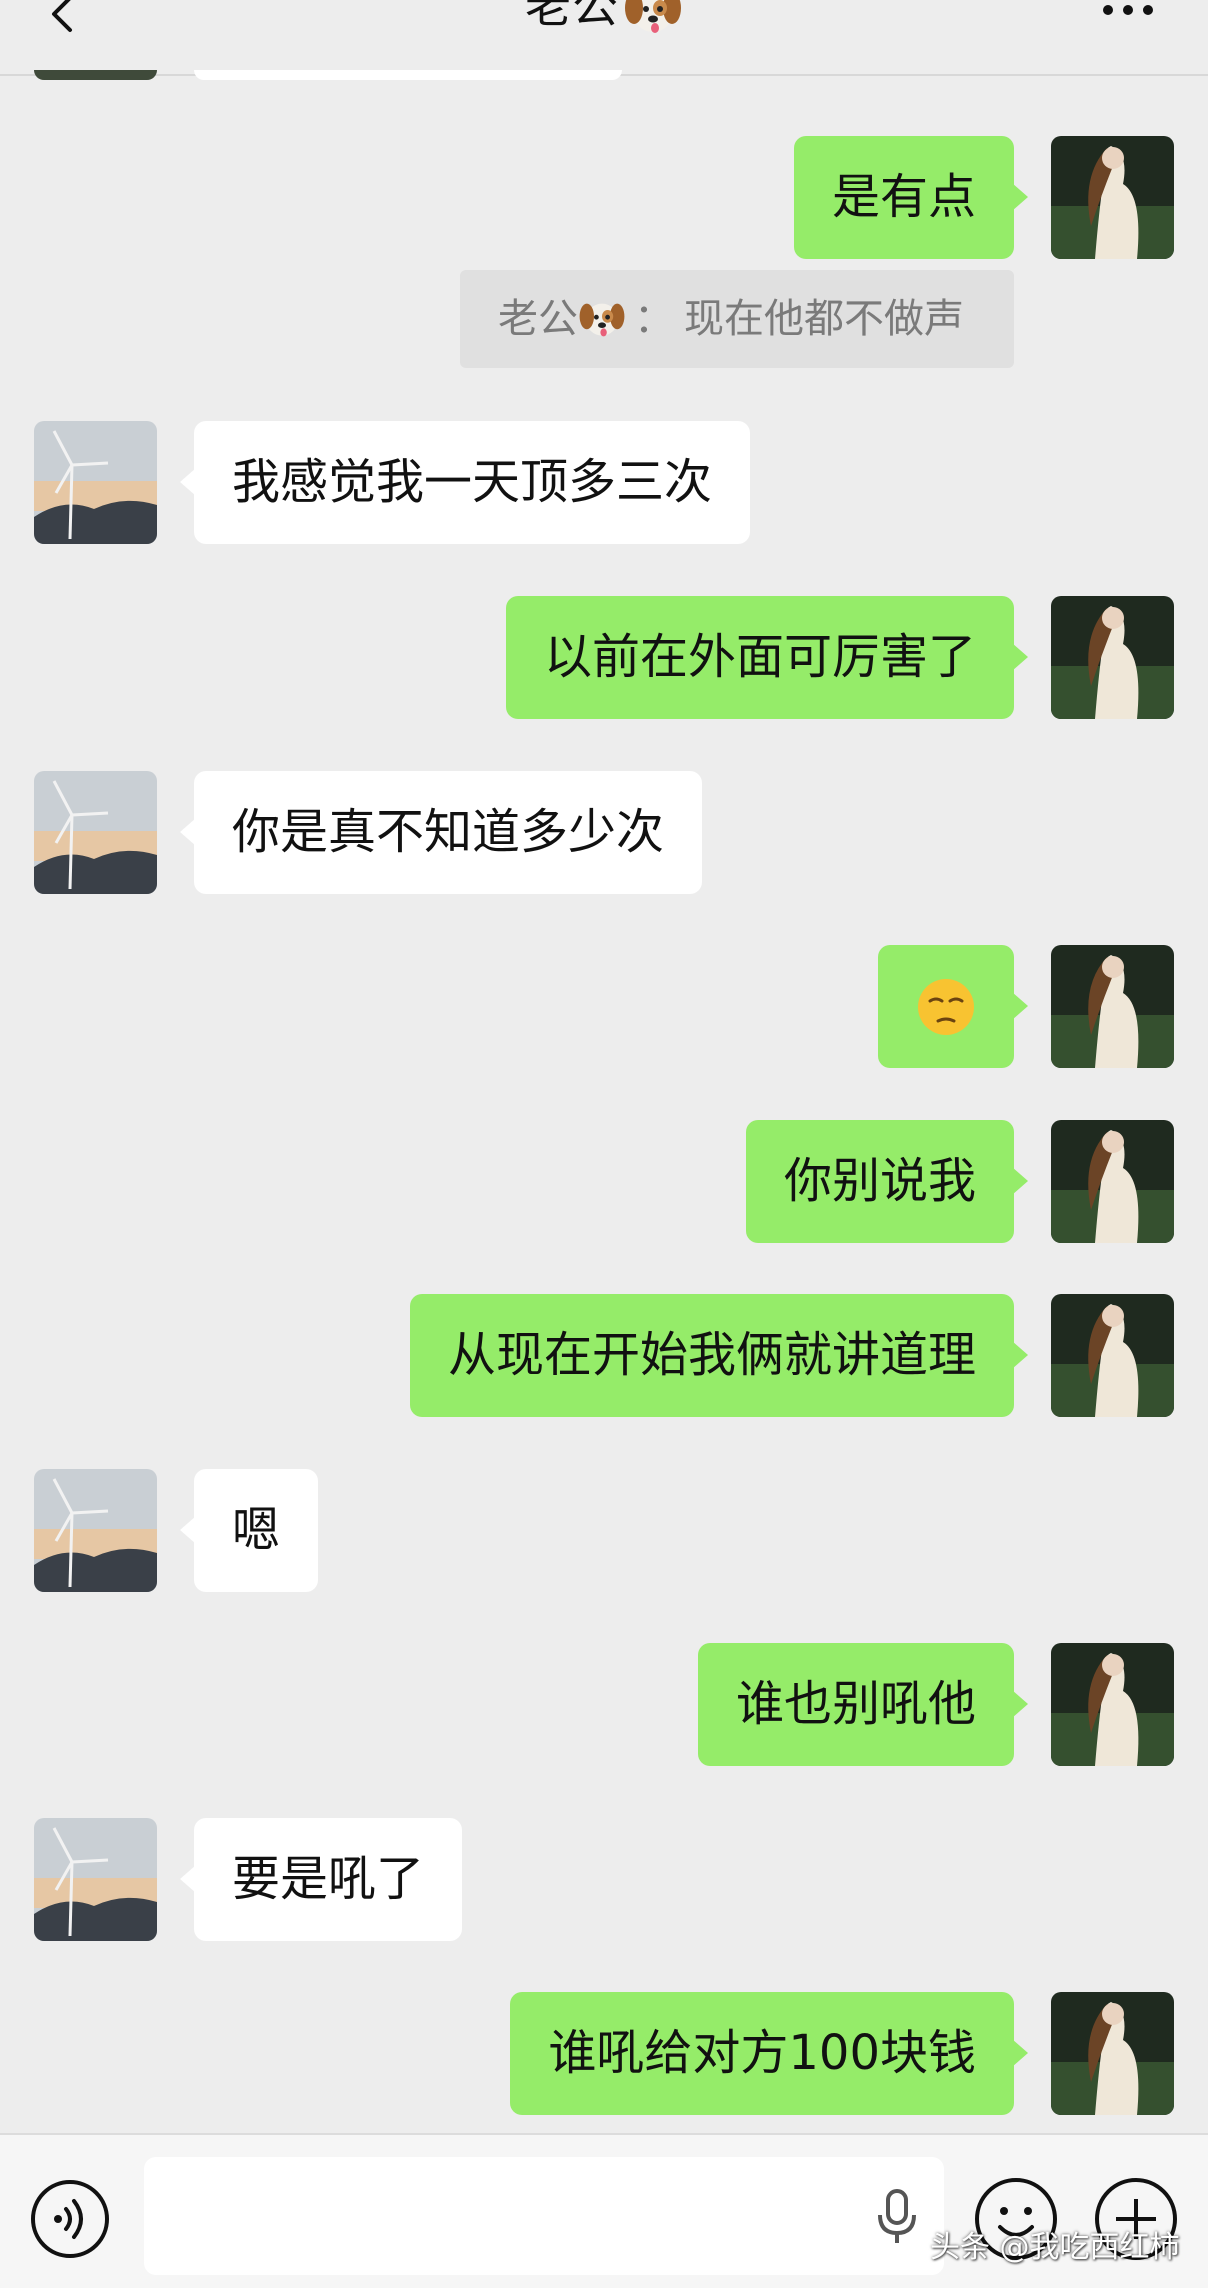 Image resolution: width=1208 pixels, height=2288 pixels. What do you see at coordinates (249, 1530) in the screenshot?
I see `message-bubble-incoming: 嗯` at bounding box center [249, 1530].